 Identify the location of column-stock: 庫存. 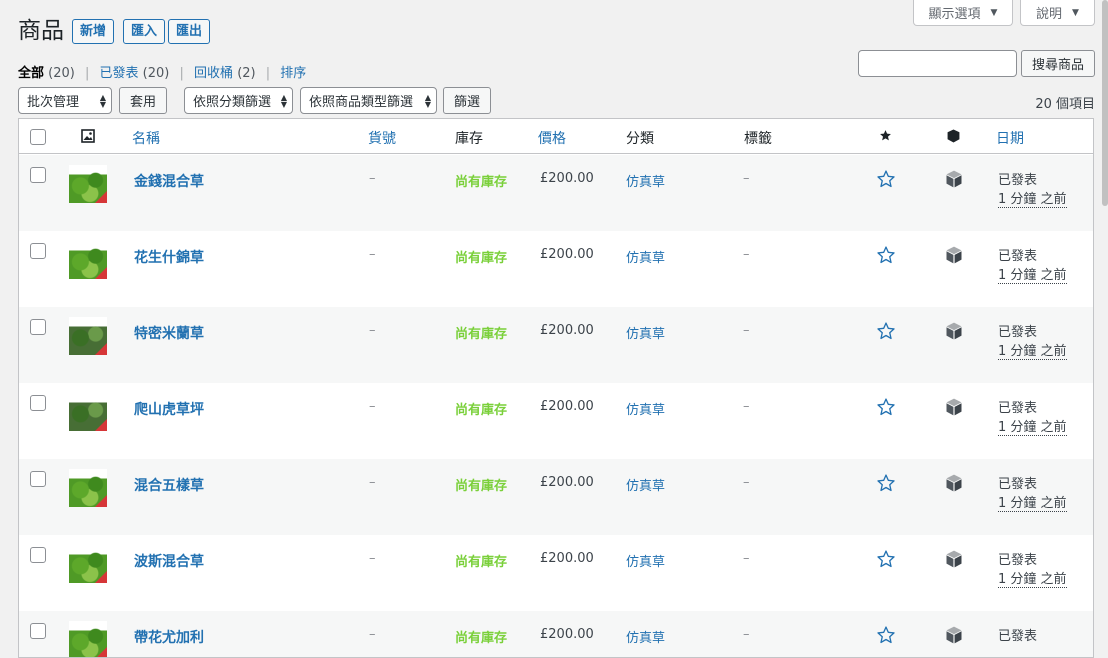
(469, 139).